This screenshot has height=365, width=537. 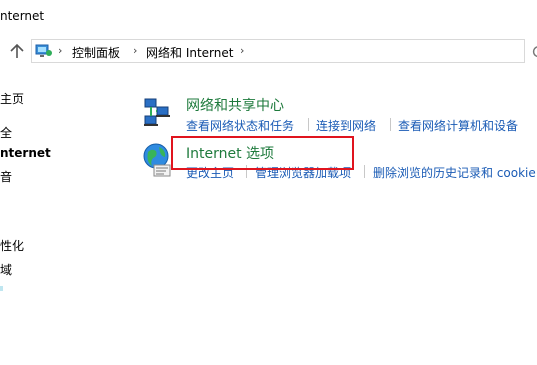 What do you see at coordinates (262, 153) in the screenshot?
I see `highlight-box` at bounding box center [262, 153].